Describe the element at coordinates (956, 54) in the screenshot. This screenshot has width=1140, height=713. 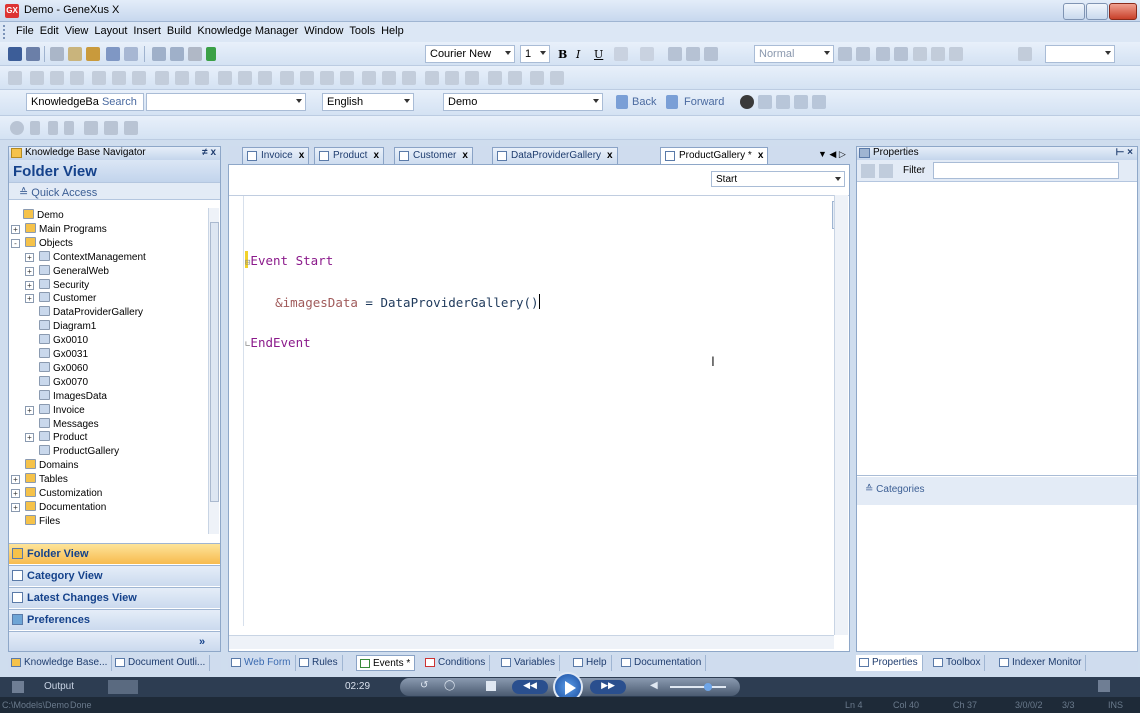
I see `superscript-icon` at that location.